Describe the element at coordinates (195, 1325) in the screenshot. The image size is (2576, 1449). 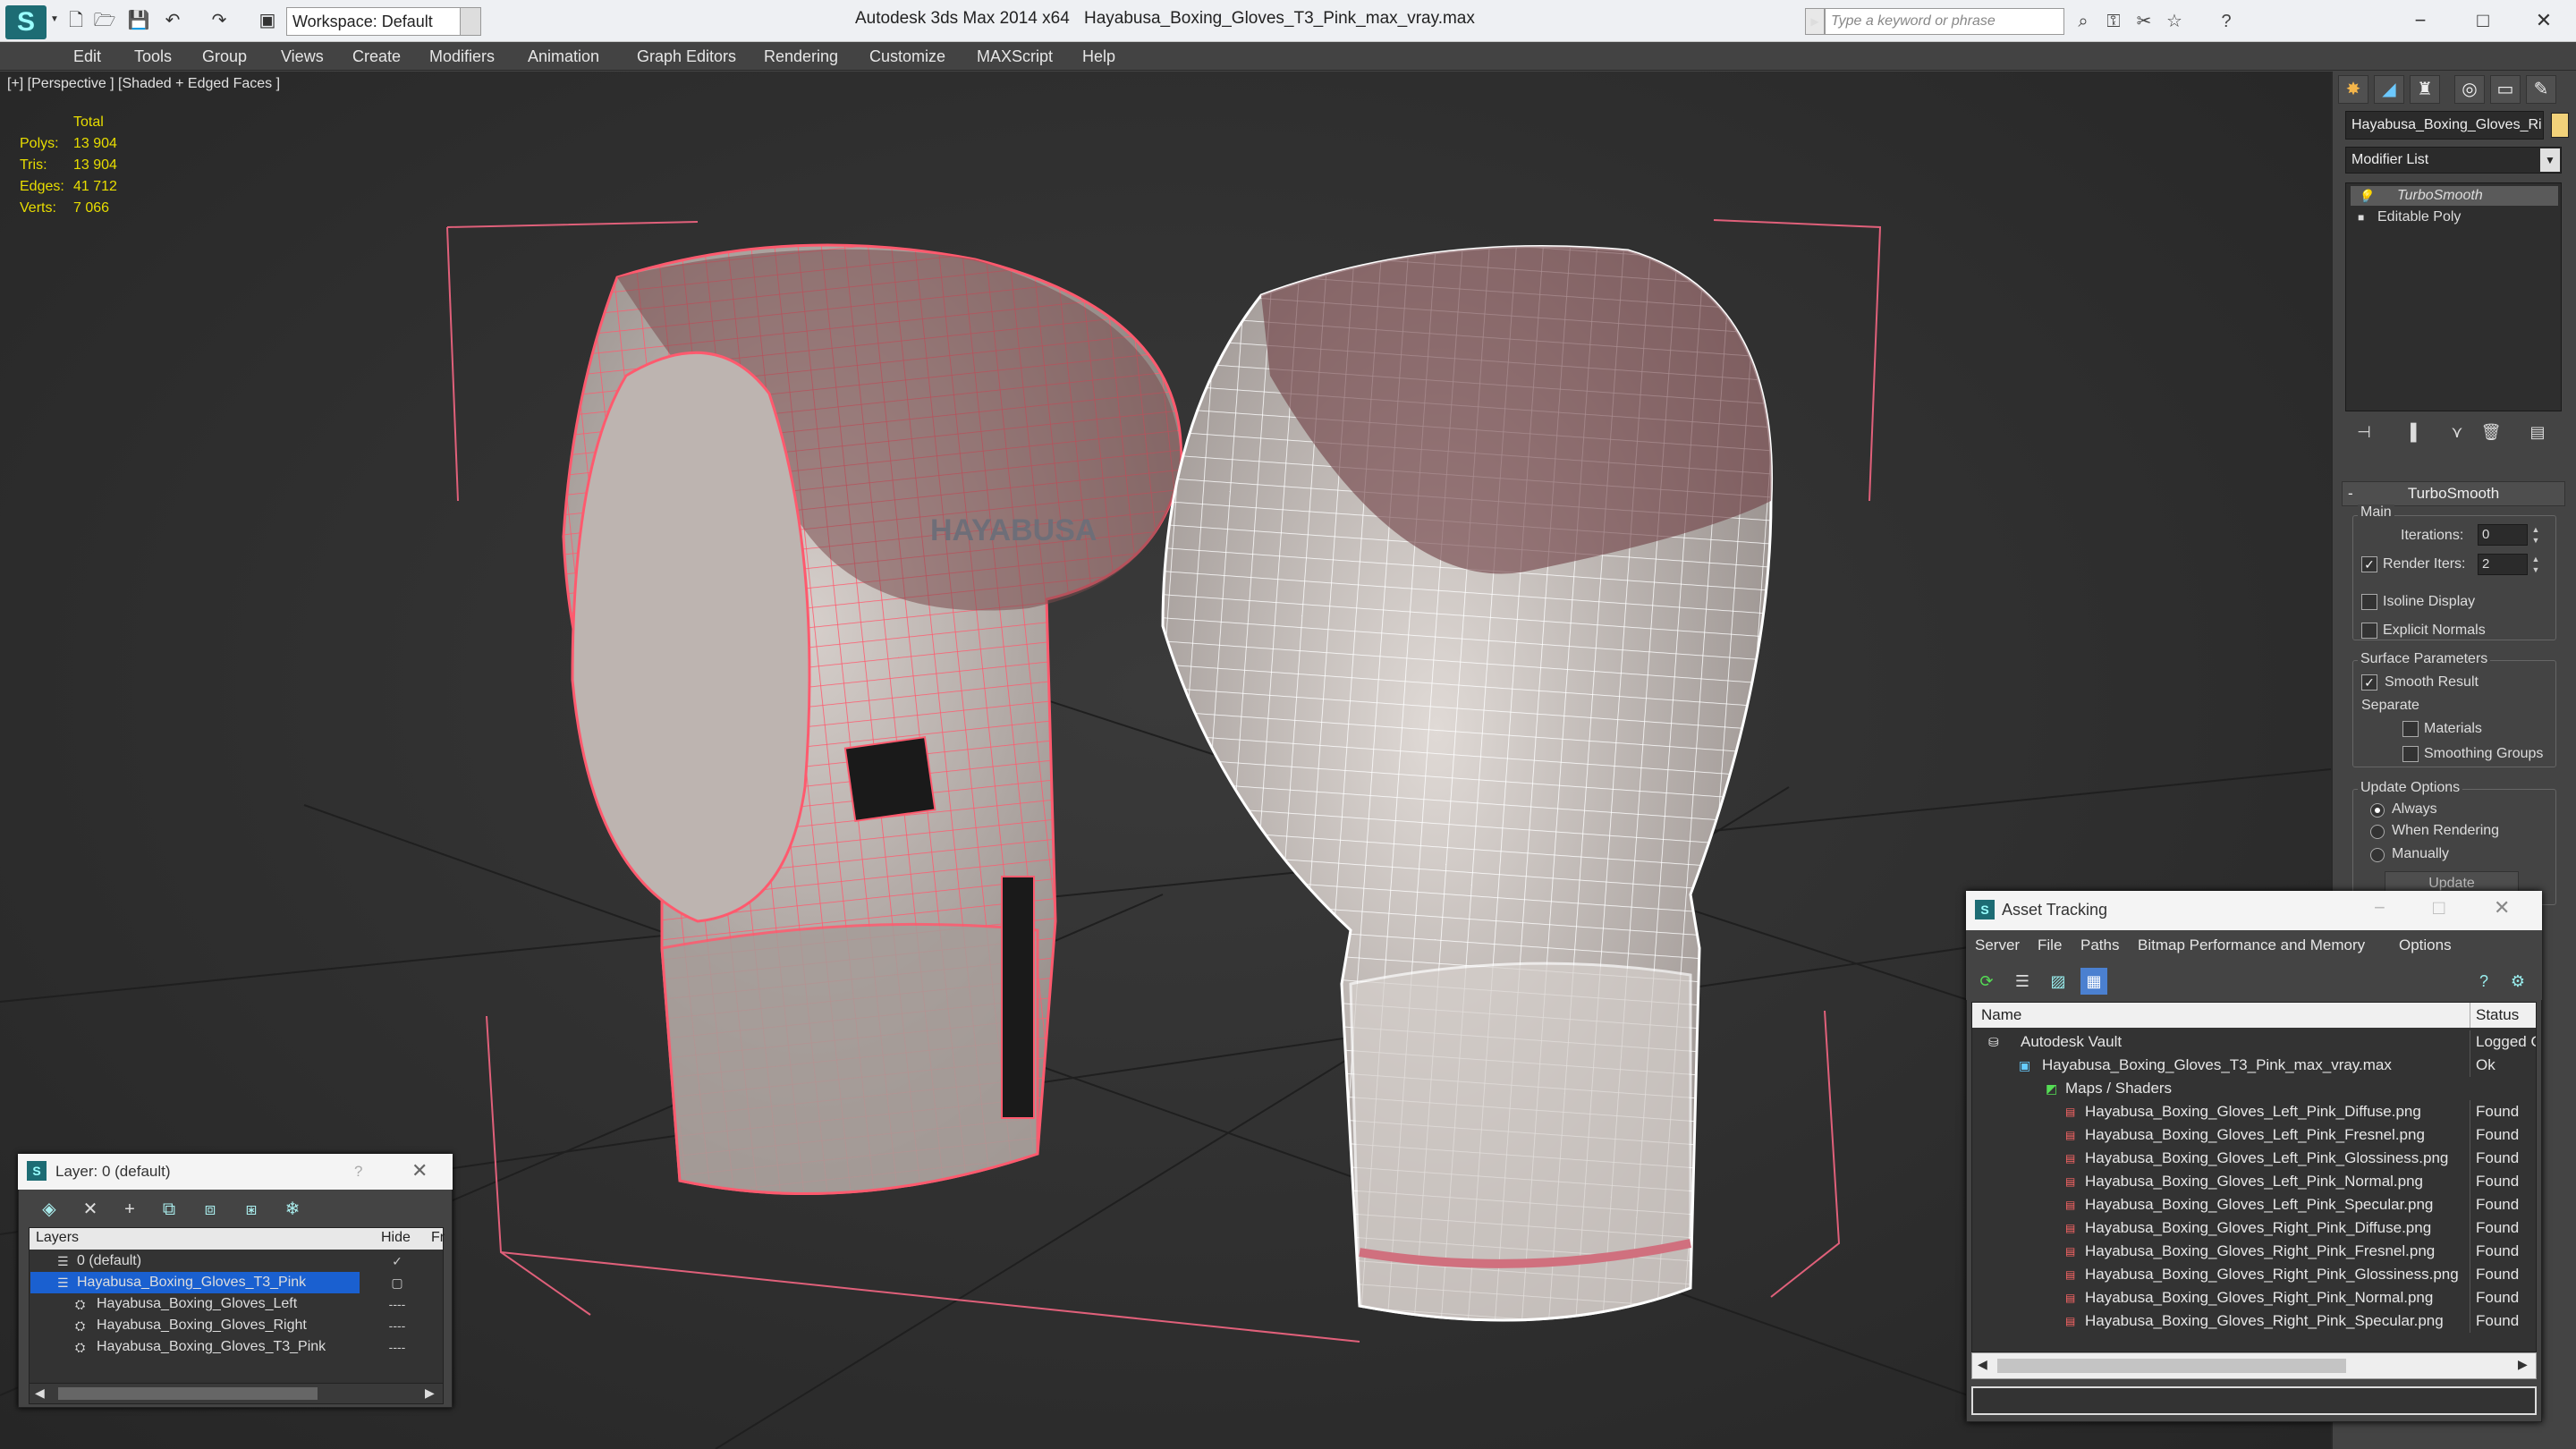
I see `layer-object-row: ⛭ Hayabusa_Boxing_Gloves_Right` at that location.